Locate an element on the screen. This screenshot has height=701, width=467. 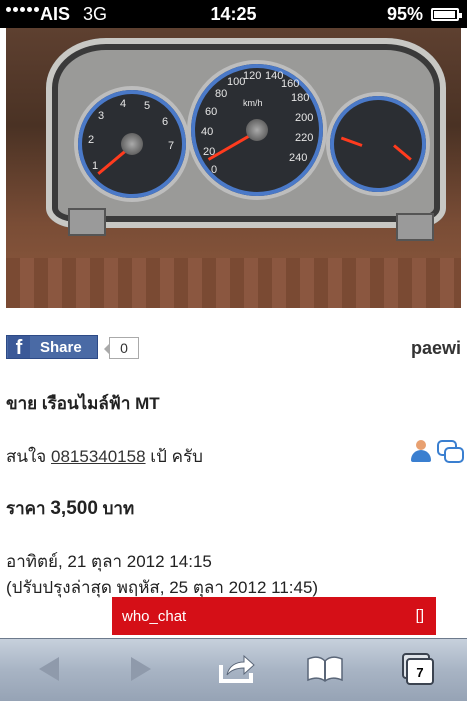
price-label: ราคา is located at coordinates (26, 508).